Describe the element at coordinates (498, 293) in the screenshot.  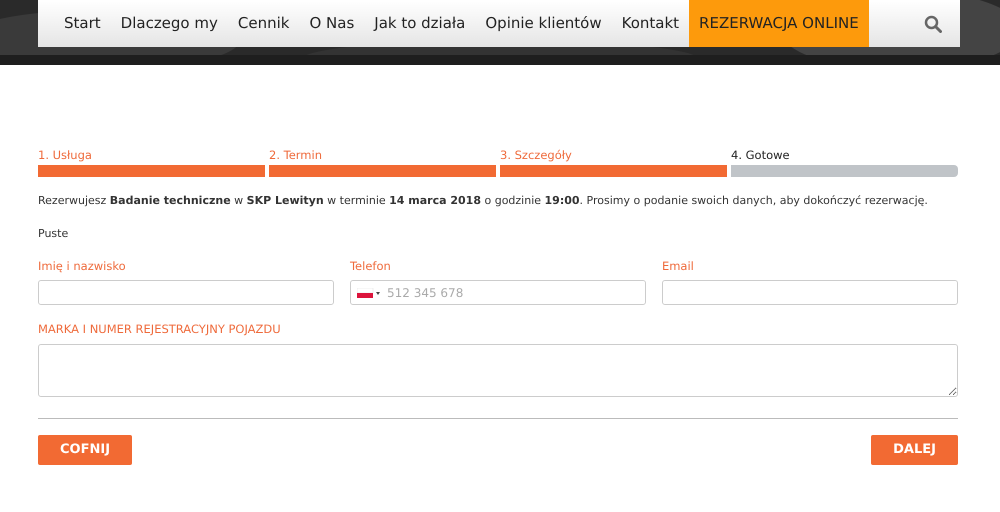
I see `phone-field: 512 345 678` at that location.